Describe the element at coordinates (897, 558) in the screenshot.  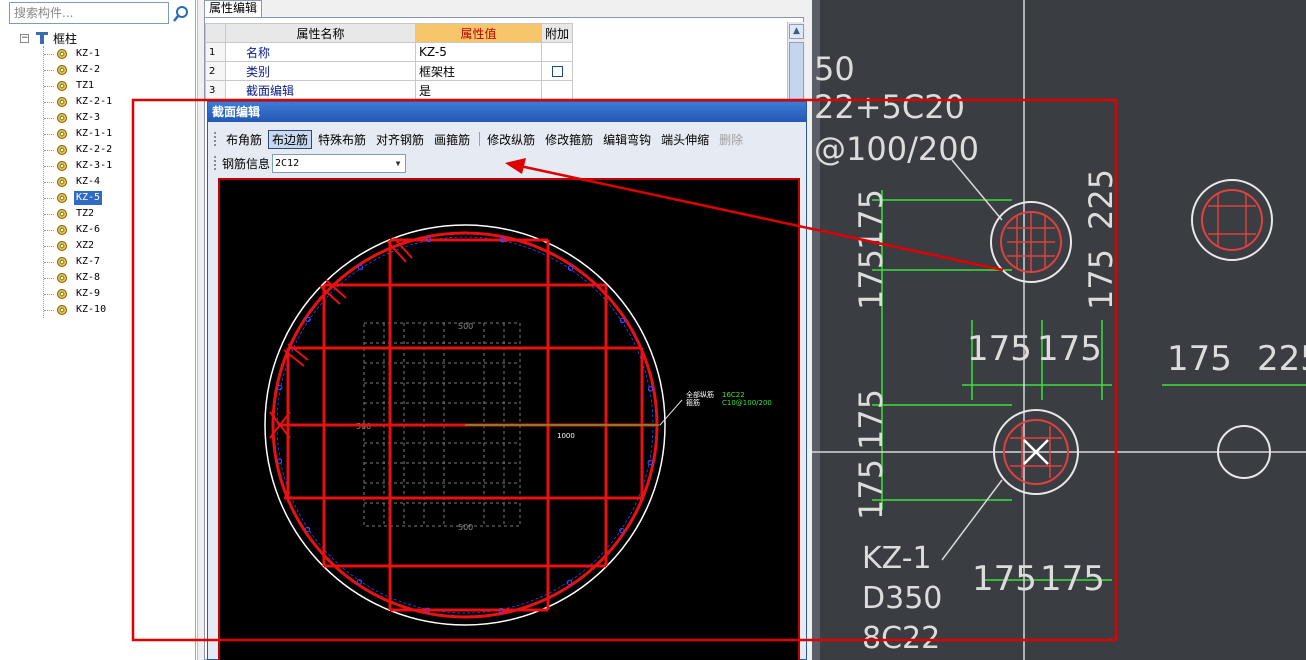
I see `svg-text: KZ-1` at that location.